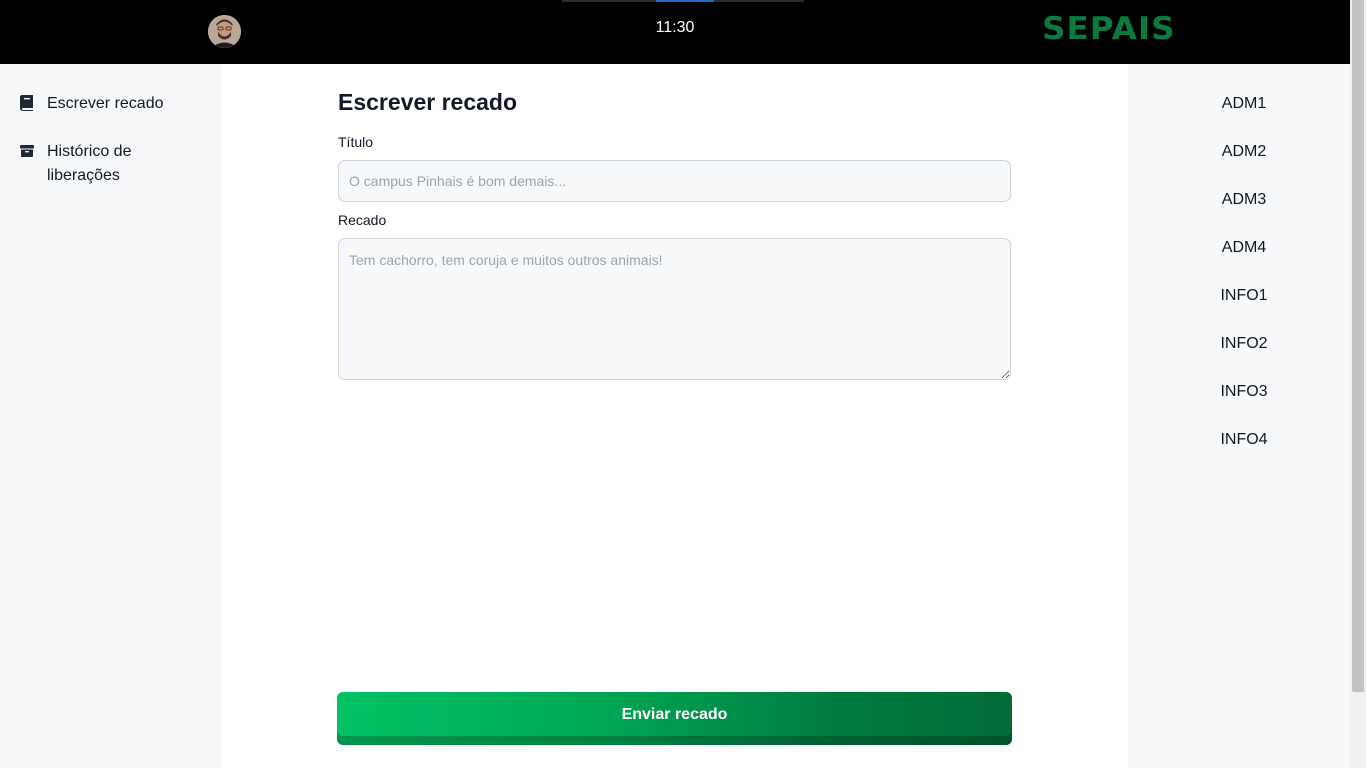  What do you see at coordinates (1244, 104) in the screenshot?
I see `room-item-adm1: ADM1` at bounding box center [1244, 104].